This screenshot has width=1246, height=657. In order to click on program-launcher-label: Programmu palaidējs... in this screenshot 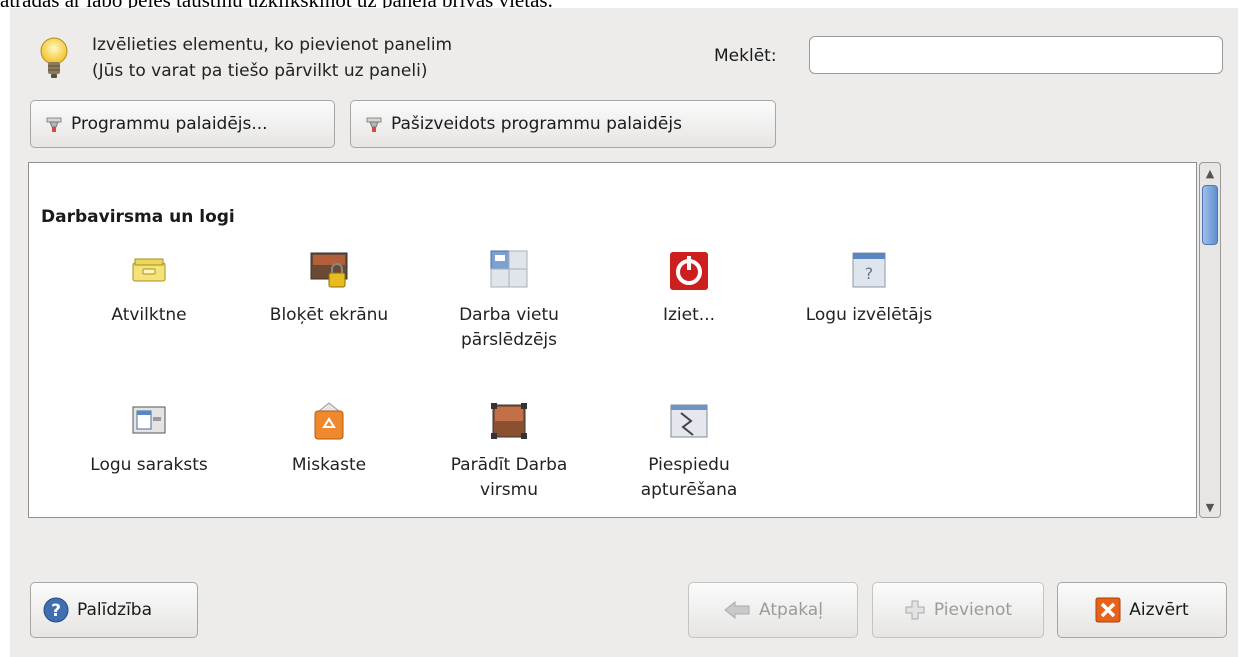, I will do `click(169, 124)`.